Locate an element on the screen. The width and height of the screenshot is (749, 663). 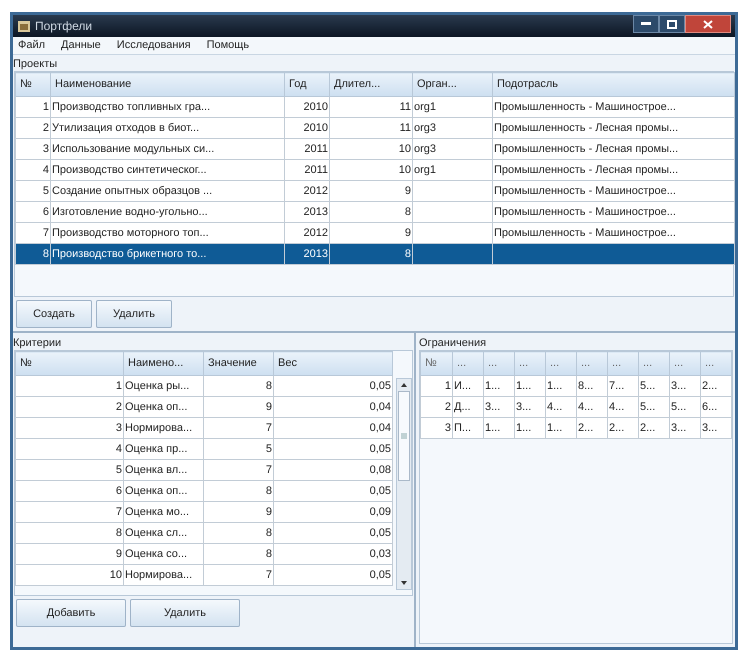
section-label: Критерии is located at coordinates (37, 343).